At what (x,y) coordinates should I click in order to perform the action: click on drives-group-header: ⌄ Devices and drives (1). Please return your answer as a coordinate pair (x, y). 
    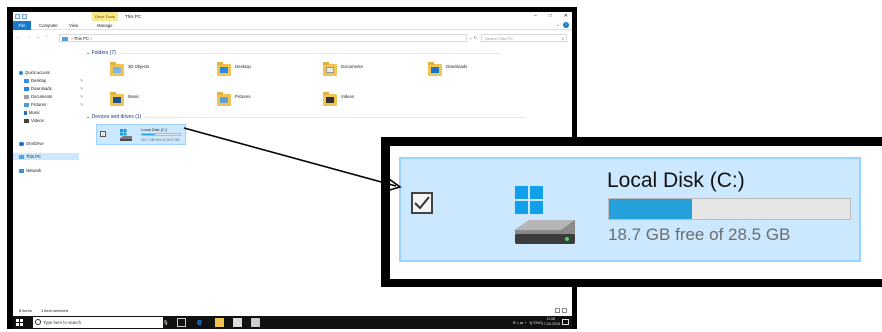
    Looking at the image, I should click on (307, 117).